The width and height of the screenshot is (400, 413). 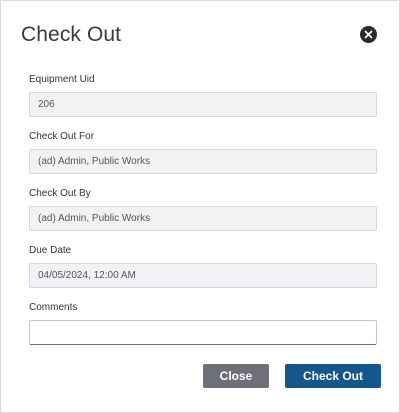 What do you see at coordinates (236, 376) in the screenshot?
I see `close-button: Close` at bounding box center [236, 376].